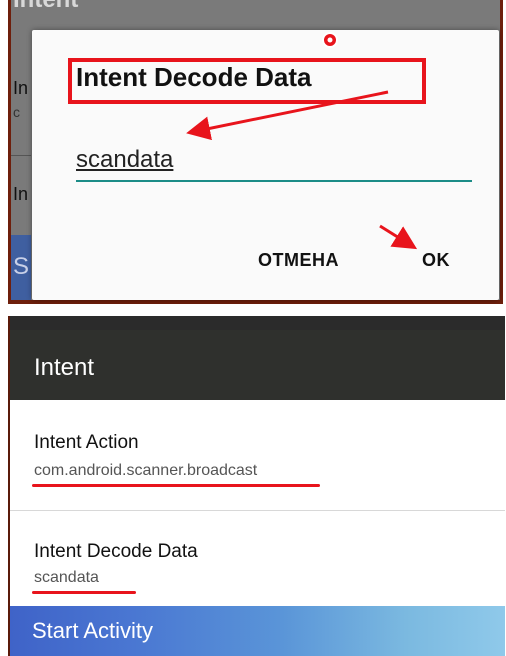 The height and width of the screenshot is (656, 506). I want to click on list-item-intent-decode-data: Intent Decode Data scandata, so click(257, 558).